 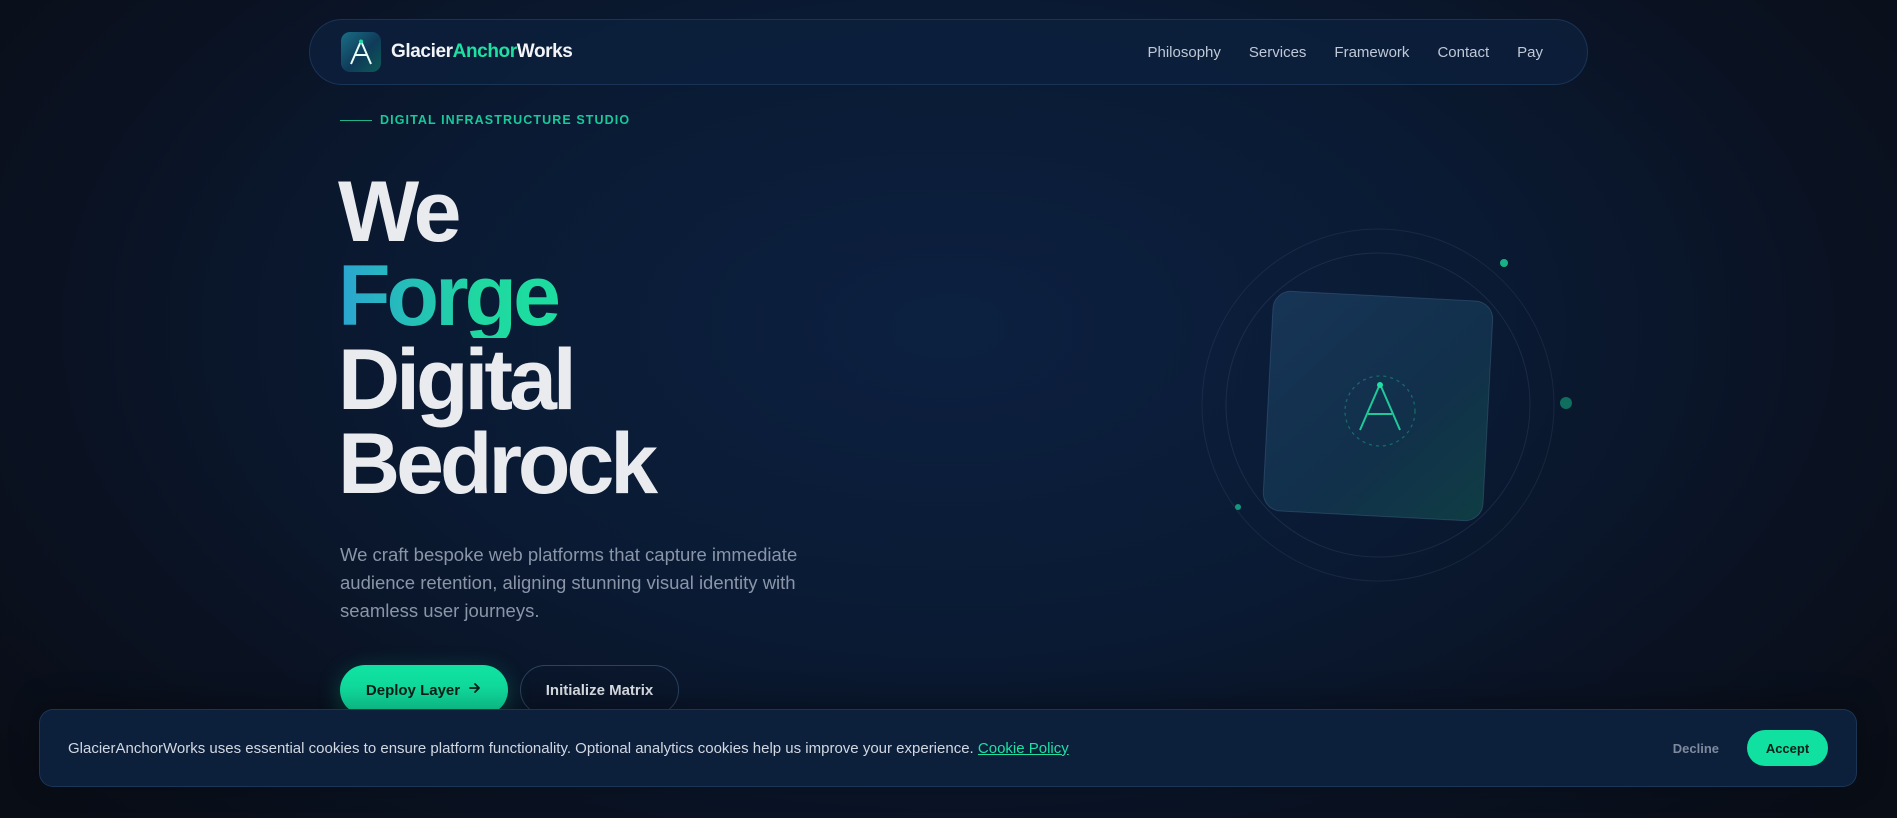 I want to click on floating-card, so click(x=1378, y=406).